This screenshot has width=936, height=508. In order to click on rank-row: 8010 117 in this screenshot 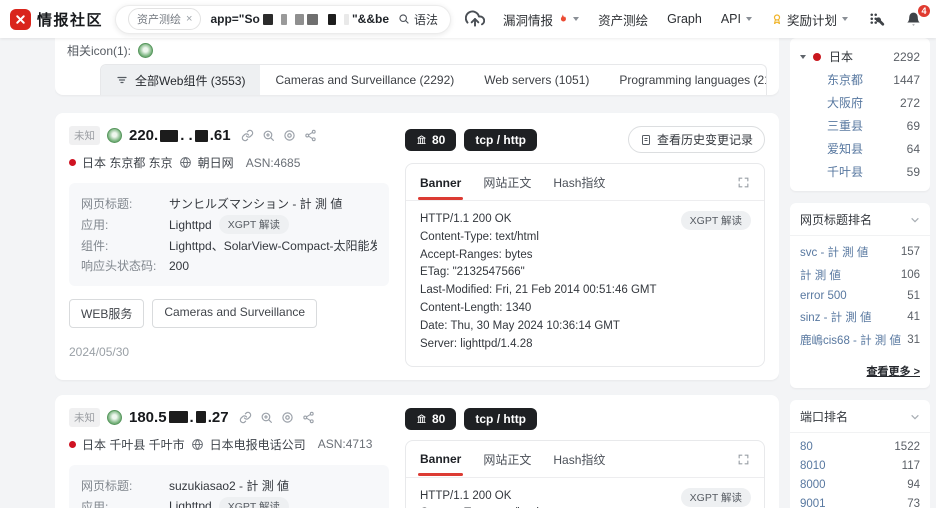, I will do `click(860, 465)`.